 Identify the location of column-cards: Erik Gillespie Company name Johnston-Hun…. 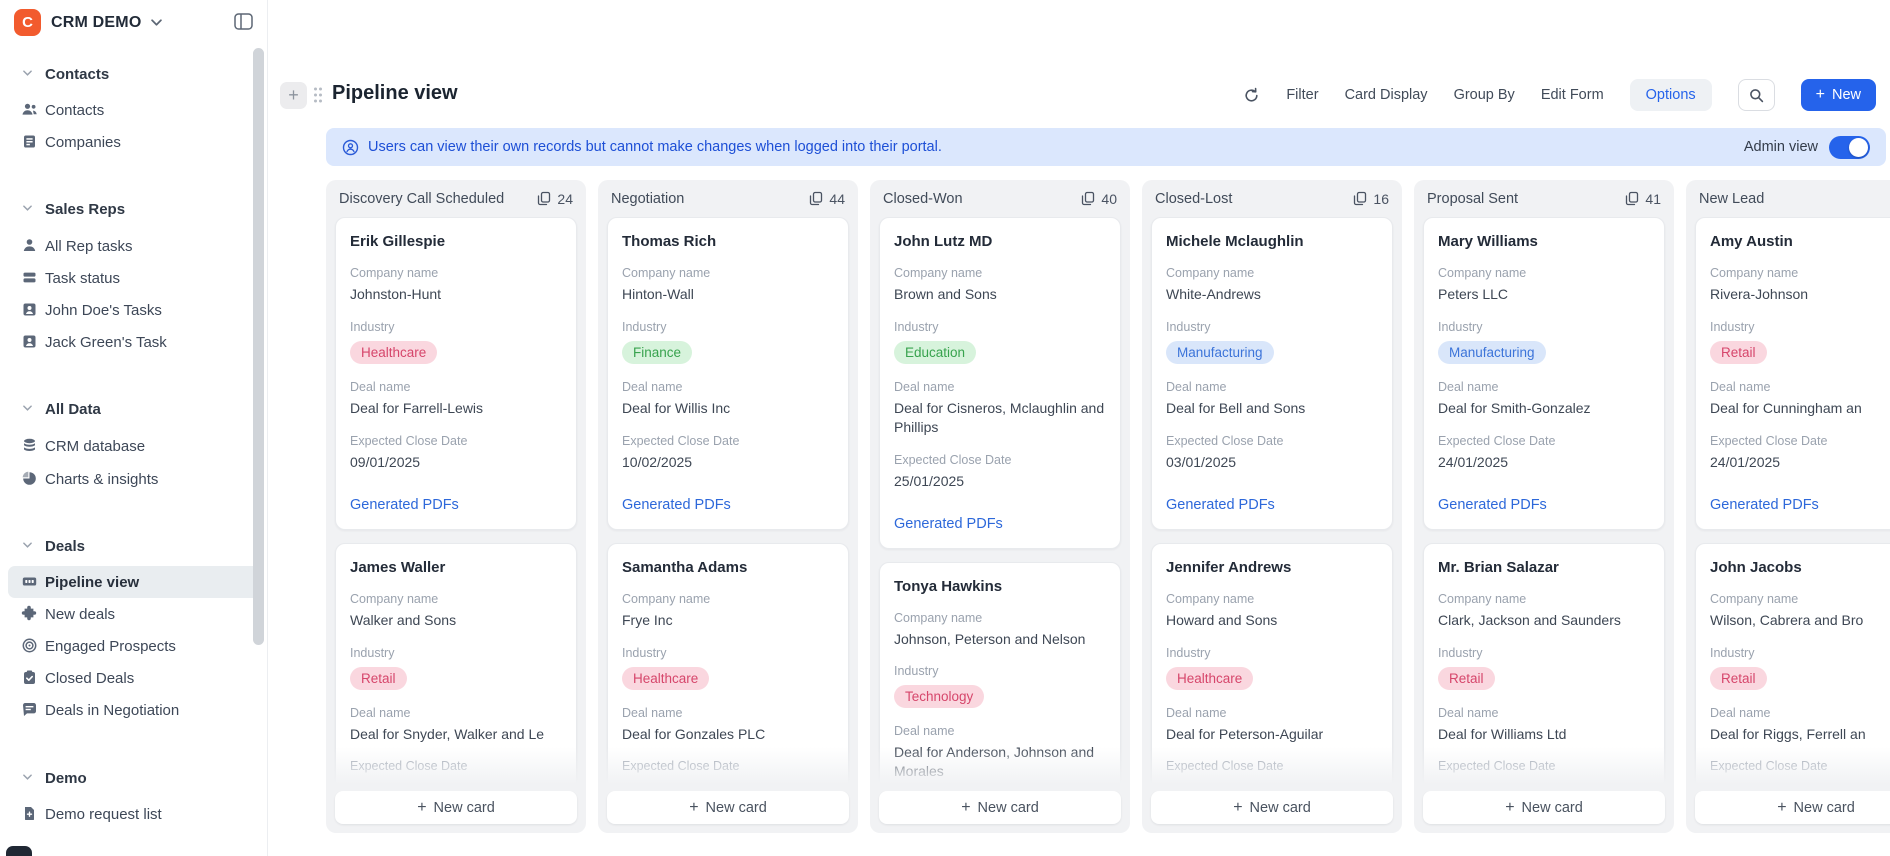
(456, 504).